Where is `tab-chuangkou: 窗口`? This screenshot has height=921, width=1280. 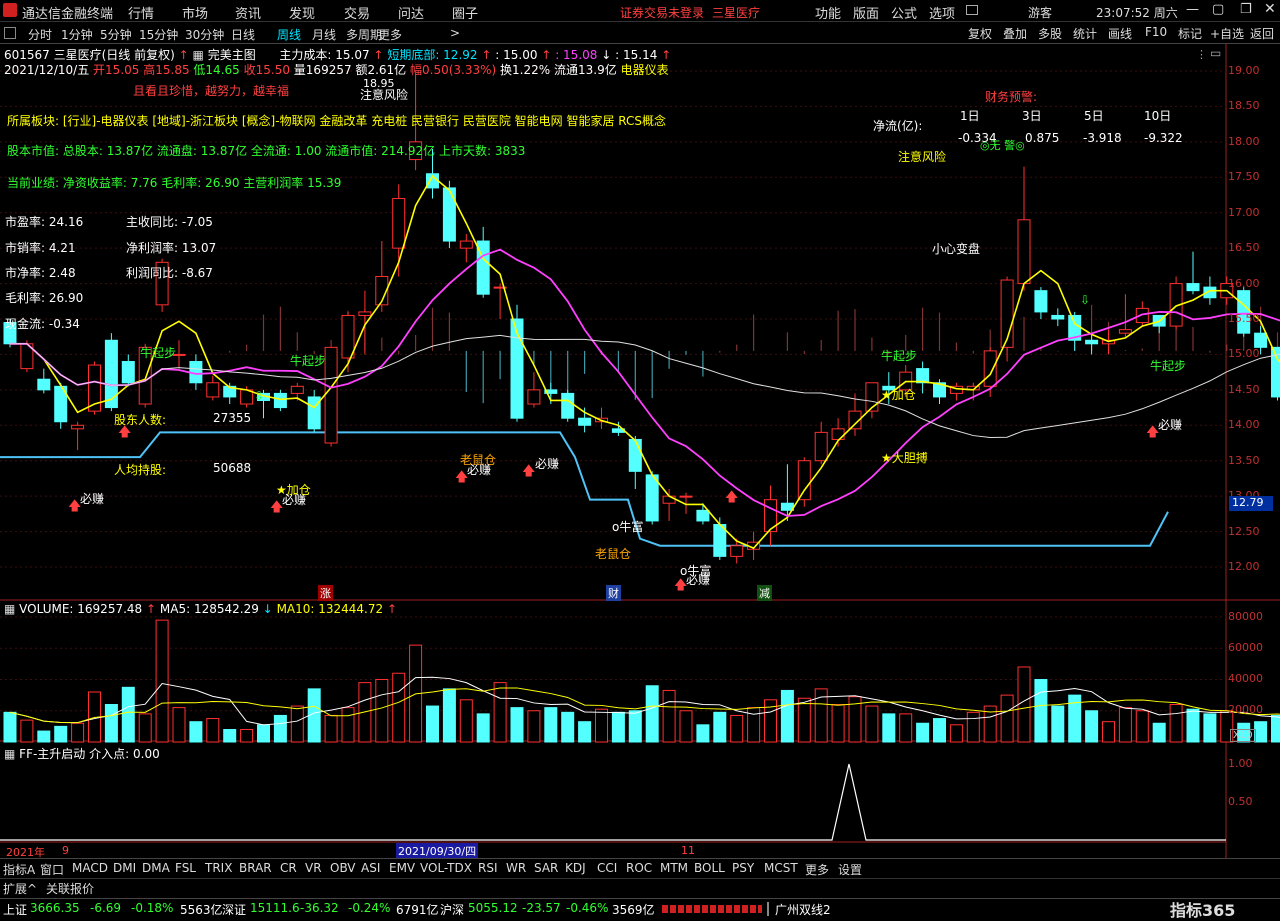
tab-chuangkou: 窗口 is located at coordinates (52, 869).